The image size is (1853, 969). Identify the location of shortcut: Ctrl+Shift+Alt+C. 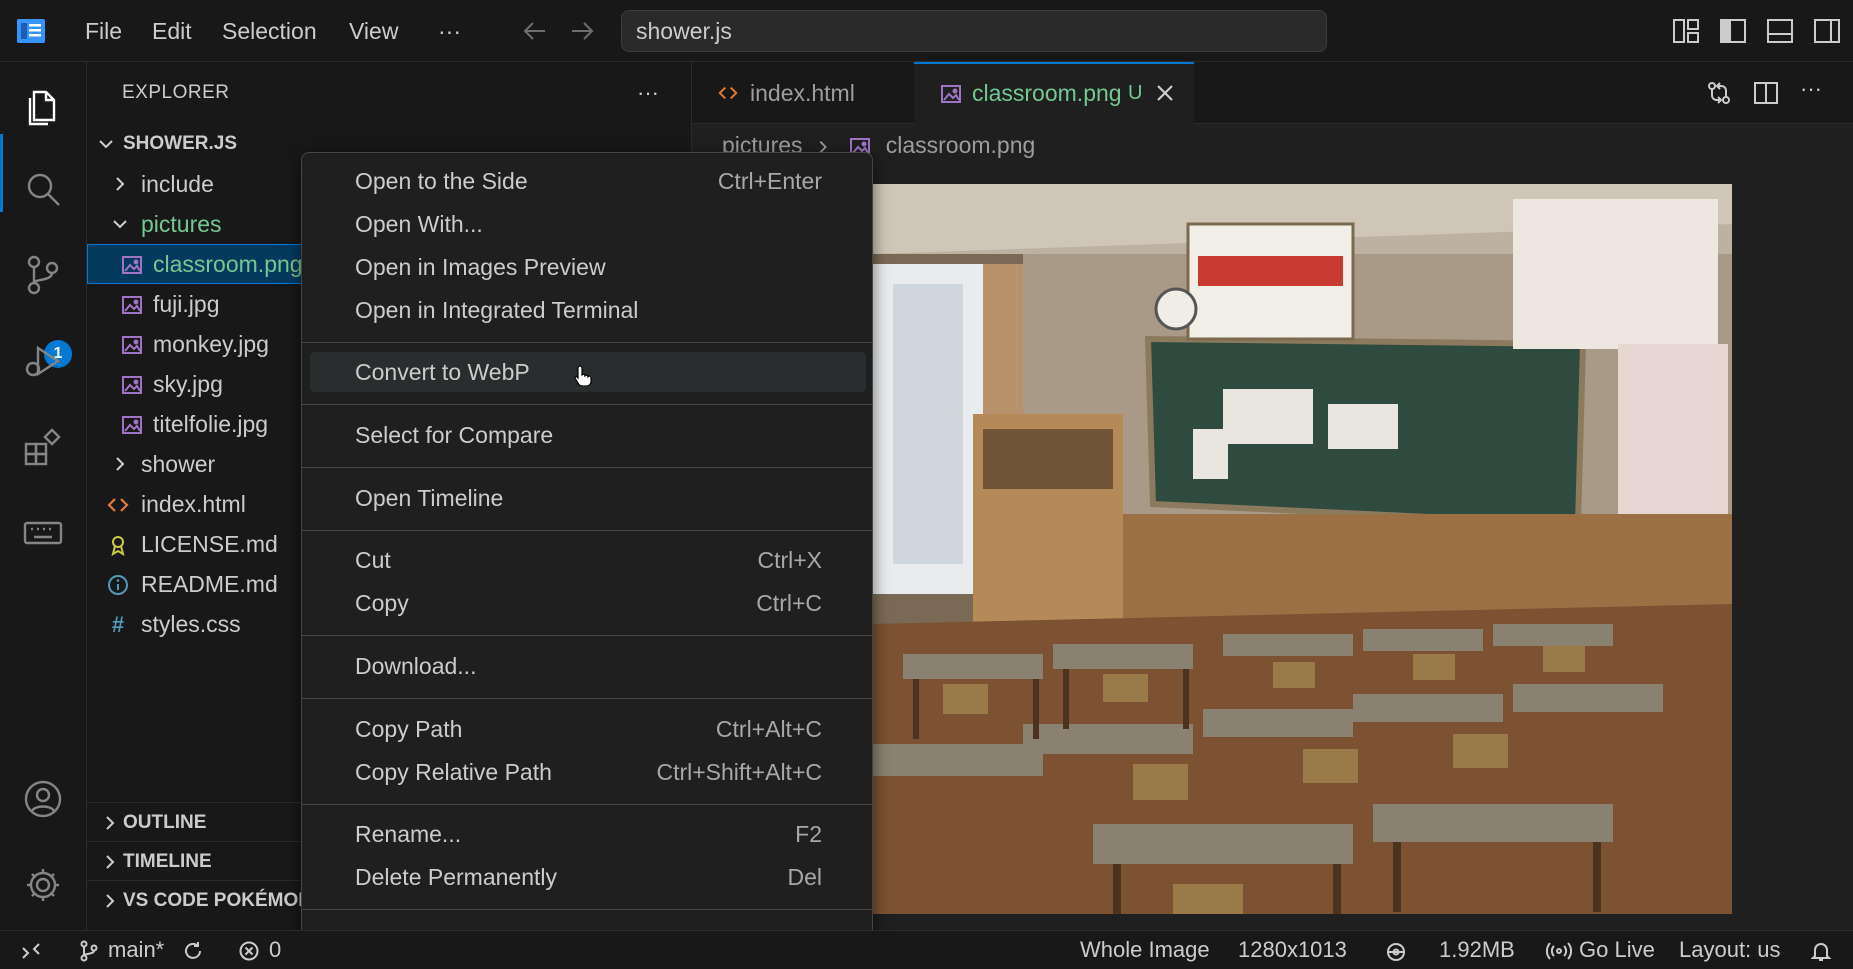
(739, 772).